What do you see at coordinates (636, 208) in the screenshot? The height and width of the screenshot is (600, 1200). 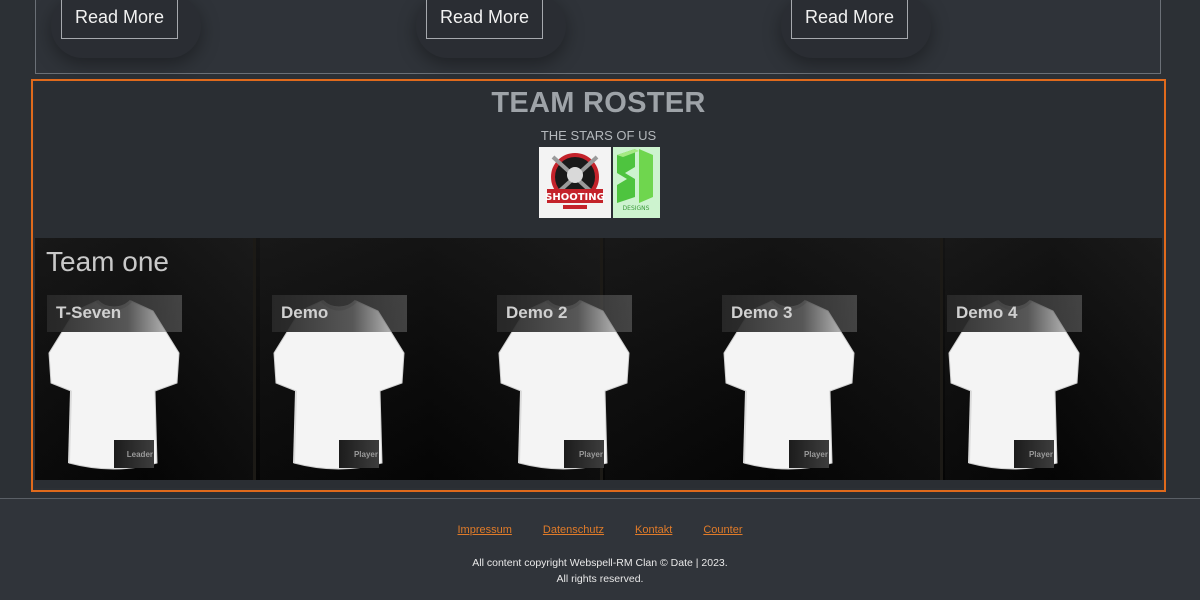 I see `svg-text: DESIGNS` at bounding box center [636, 208].